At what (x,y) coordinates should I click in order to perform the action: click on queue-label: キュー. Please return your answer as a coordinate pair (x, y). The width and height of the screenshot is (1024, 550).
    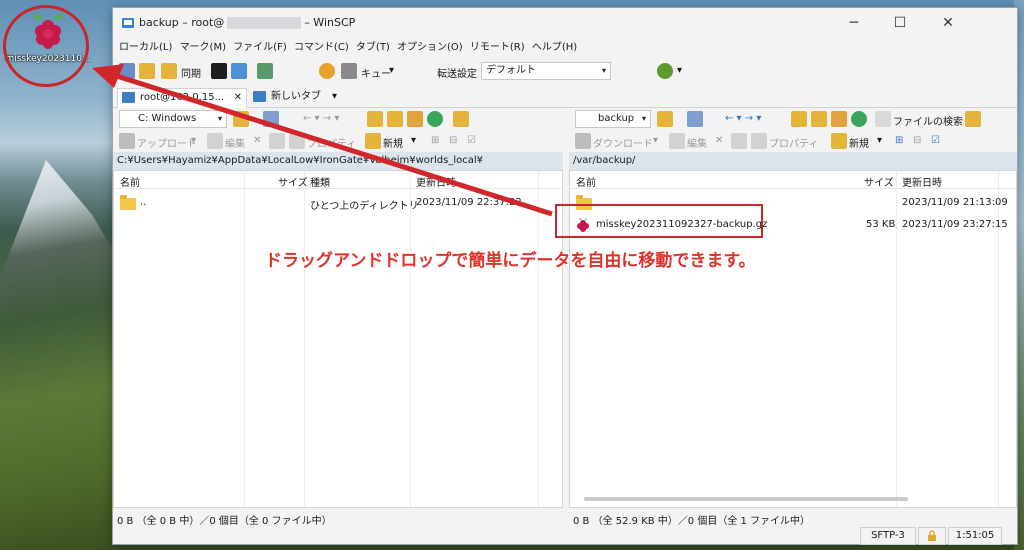
    Looking at the image, I should click on (376, 72).